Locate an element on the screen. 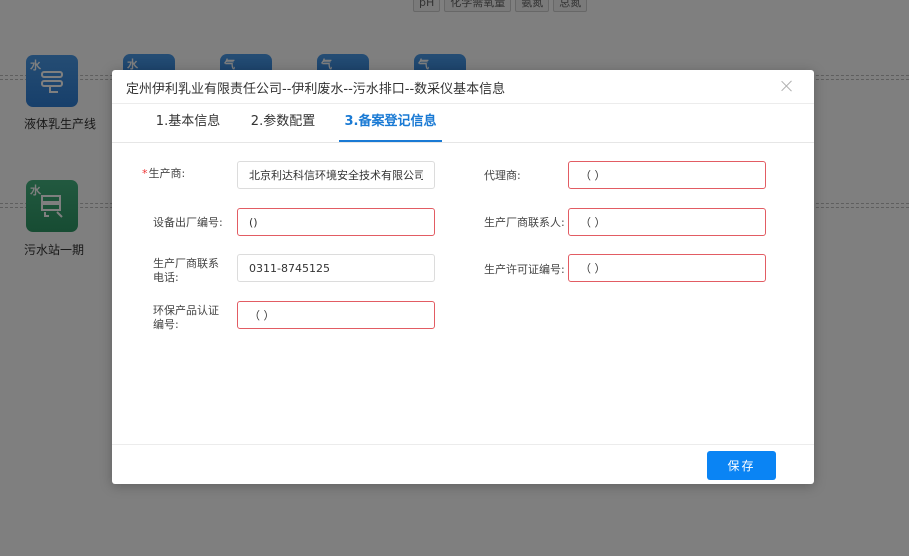 This screenshot has height=556, width=909. manufacturer-contact-label: 生产厂商联系人: is located at coordinates (524, 222).